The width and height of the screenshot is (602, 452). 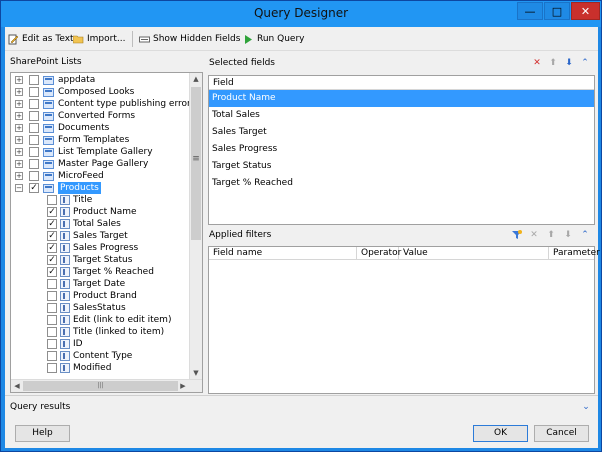 I want to click on edit-as-text-button: Edit as Text, so click(x=41, y=39).